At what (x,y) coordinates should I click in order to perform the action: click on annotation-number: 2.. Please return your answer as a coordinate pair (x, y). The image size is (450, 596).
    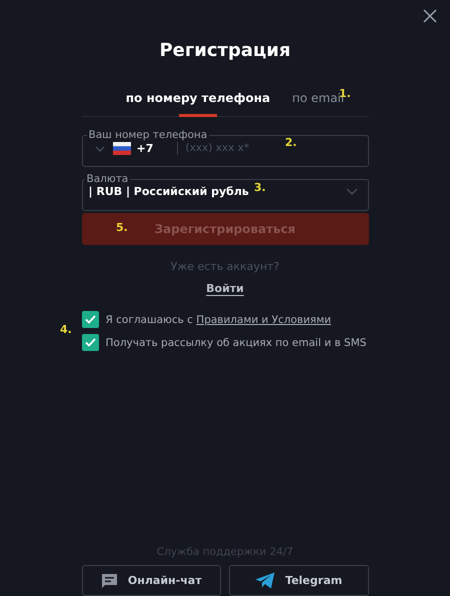
    Looking at the image, I should click on (291, 142).